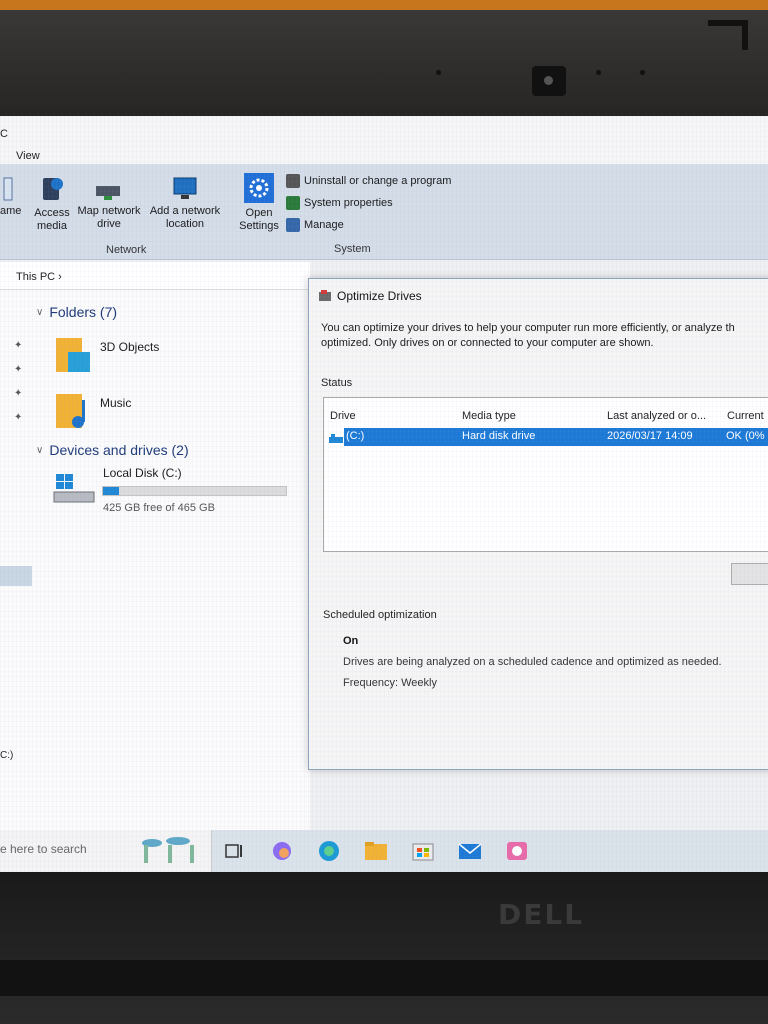  I want to click on local-disk-label: Local Disk (C:), so click(142, 473).